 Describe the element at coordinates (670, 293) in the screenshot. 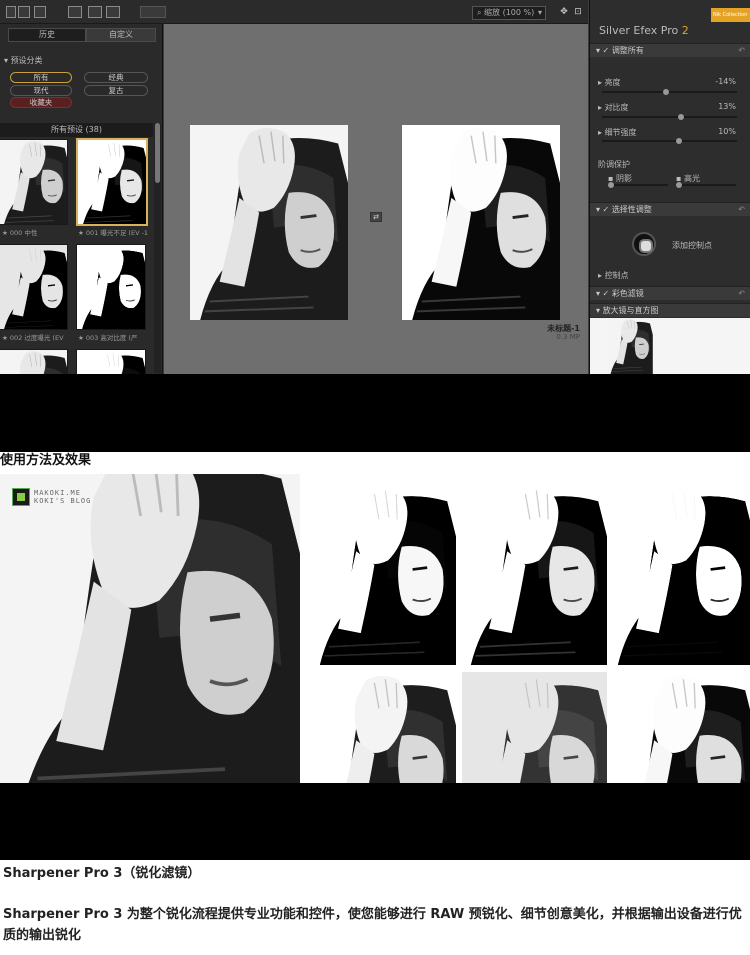

I see `color-filter-header: ▾ ✓ 彩色滤镜 ↶` at that location.